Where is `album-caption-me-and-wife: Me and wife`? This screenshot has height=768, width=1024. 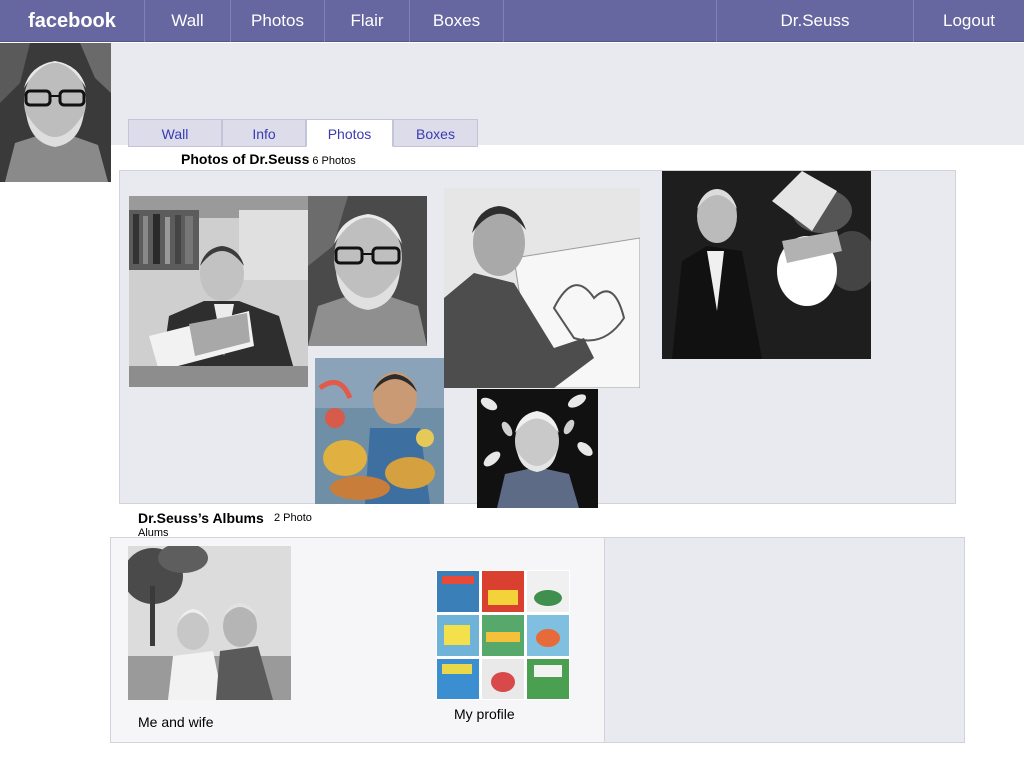 album-caption-me-and-wife: Me and wife is located at coordinates (175, 722).